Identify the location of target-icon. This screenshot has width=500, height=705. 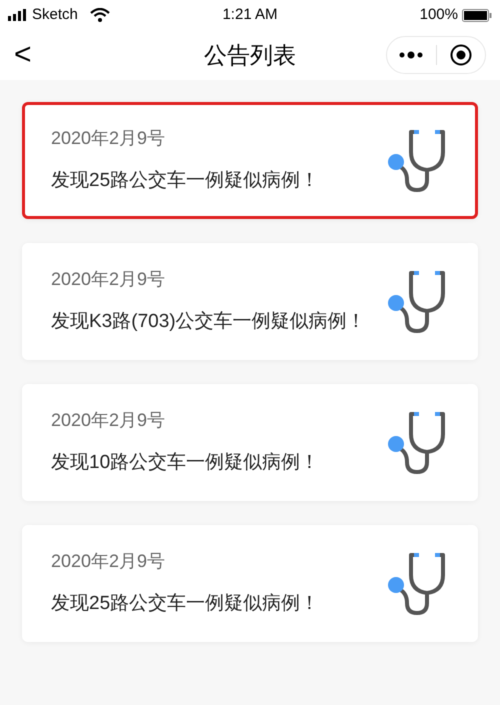
(461, 55).